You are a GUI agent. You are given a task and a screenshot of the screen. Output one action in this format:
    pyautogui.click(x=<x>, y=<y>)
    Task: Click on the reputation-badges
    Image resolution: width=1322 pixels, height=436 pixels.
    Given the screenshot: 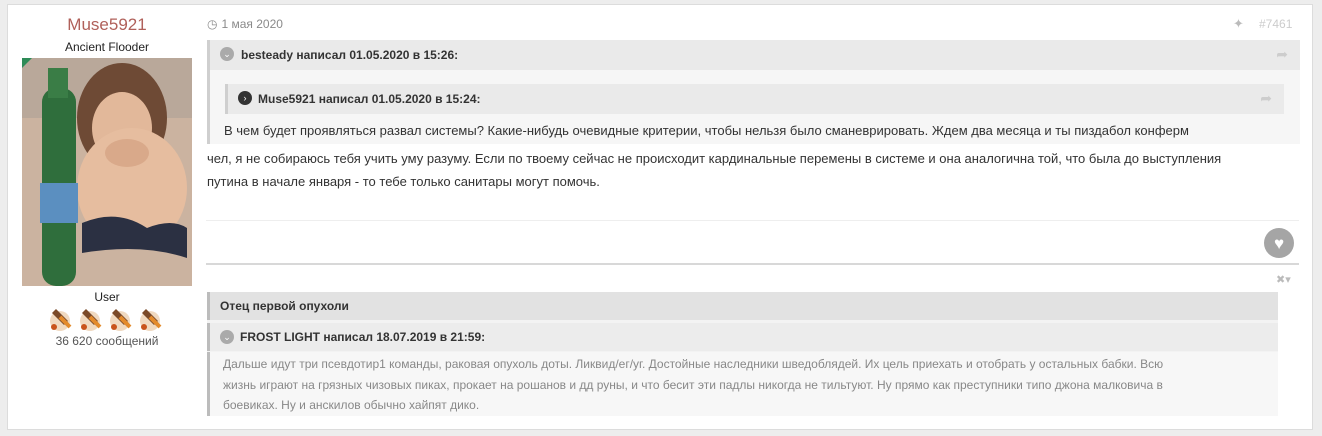 What is the action you would take?
    pyautogui.click(x=105, y=319)
    